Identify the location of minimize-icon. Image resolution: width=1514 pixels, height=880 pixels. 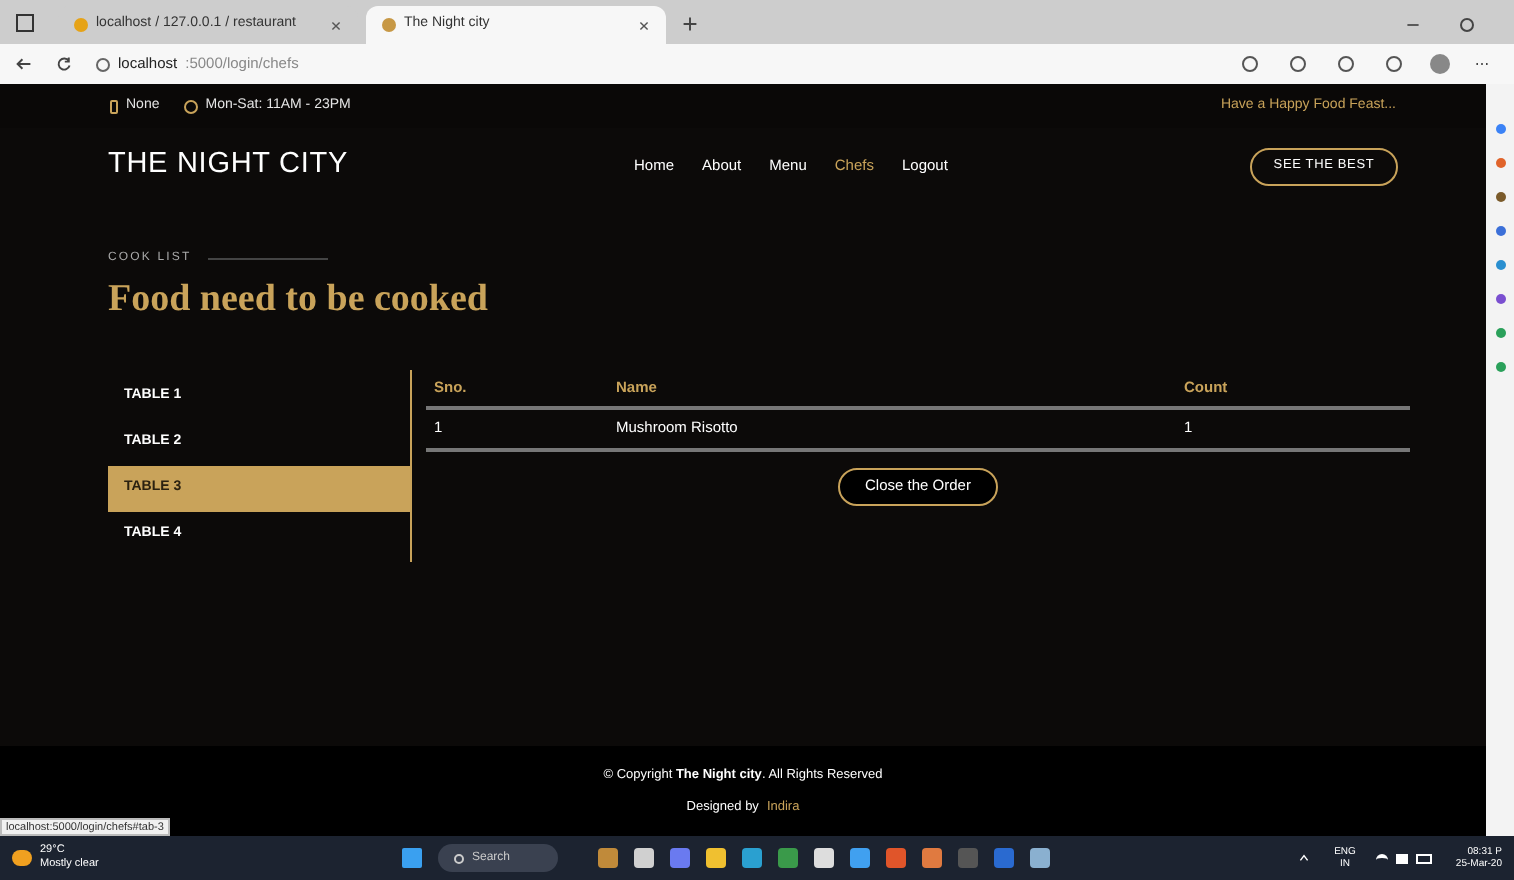
(1413, 25).